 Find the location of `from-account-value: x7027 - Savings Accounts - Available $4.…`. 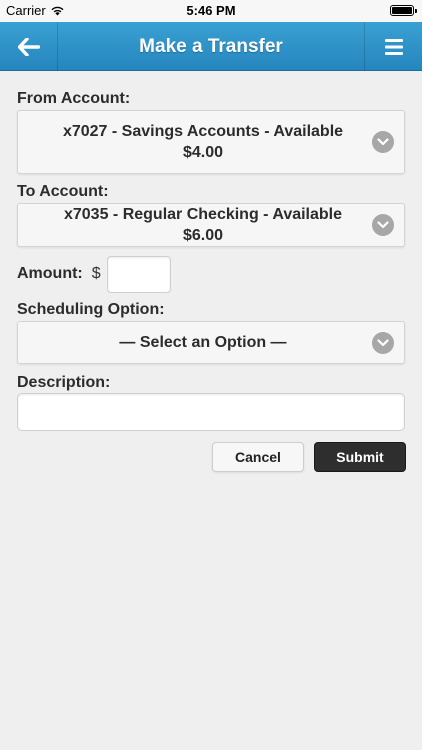

from-account-value: x7027 - Savings Accounts - Available $4.… is located at coordinates (203, 142).